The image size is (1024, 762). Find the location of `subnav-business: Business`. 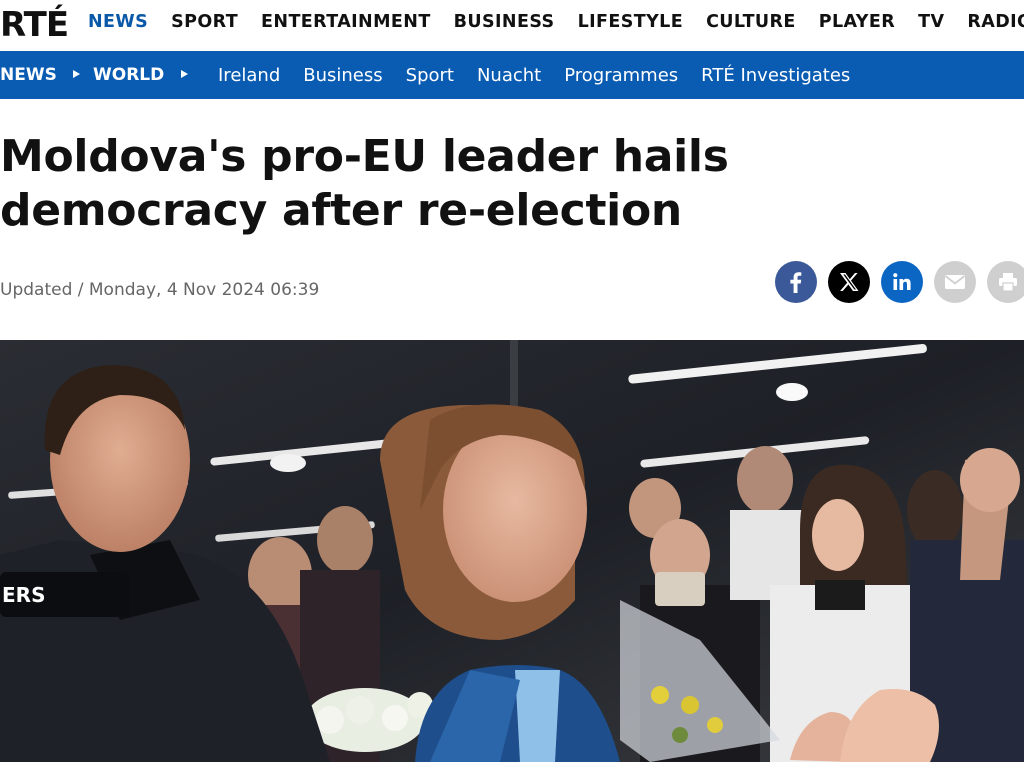

subnav-business: Business is located at coordinates (342, 75).